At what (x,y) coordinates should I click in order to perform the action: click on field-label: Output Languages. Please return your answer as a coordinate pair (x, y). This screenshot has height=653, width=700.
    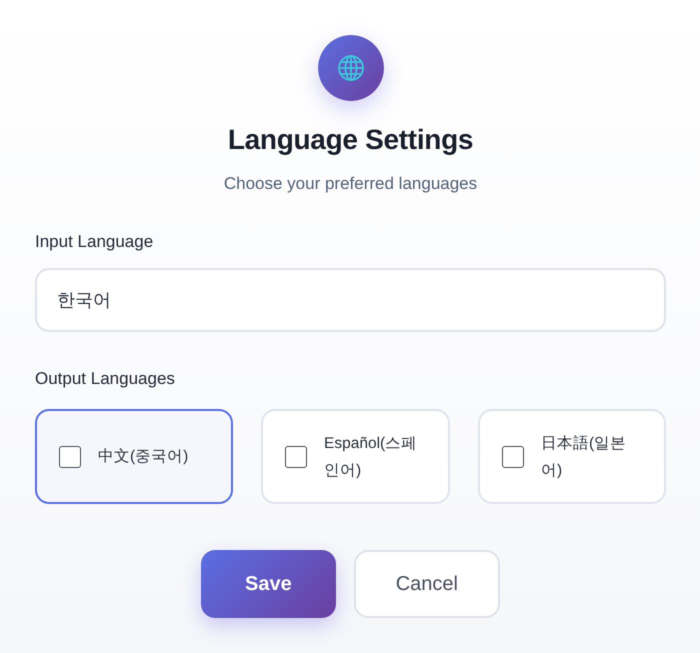
    Looking at the image, I should click on (105, 379).